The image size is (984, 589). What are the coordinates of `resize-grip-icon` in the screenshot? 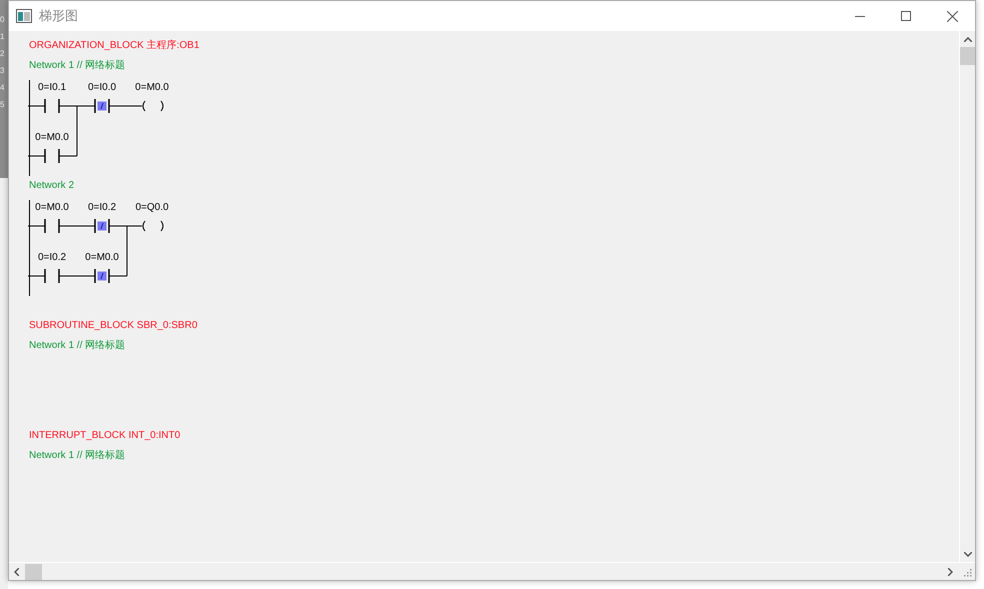 It's located at (967, 571).